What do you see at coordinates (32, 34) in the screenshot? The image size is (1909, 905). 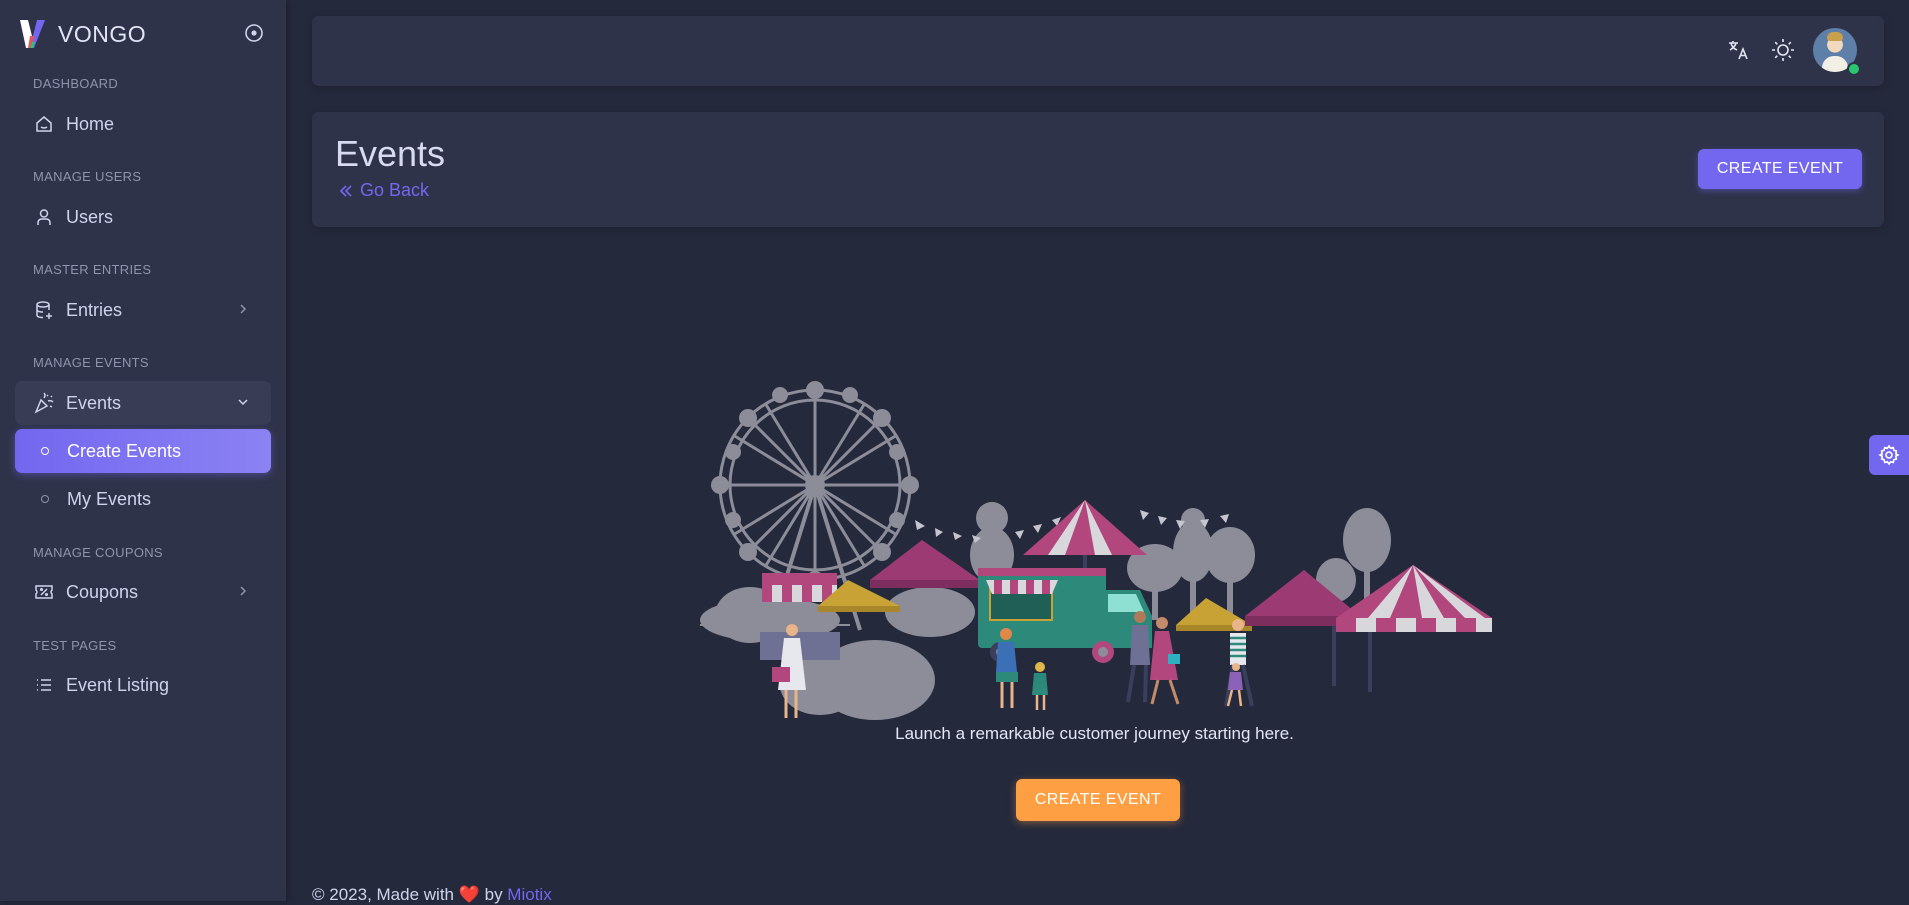 I see `vongo-logo-icon` at bounding box center [32, 34].